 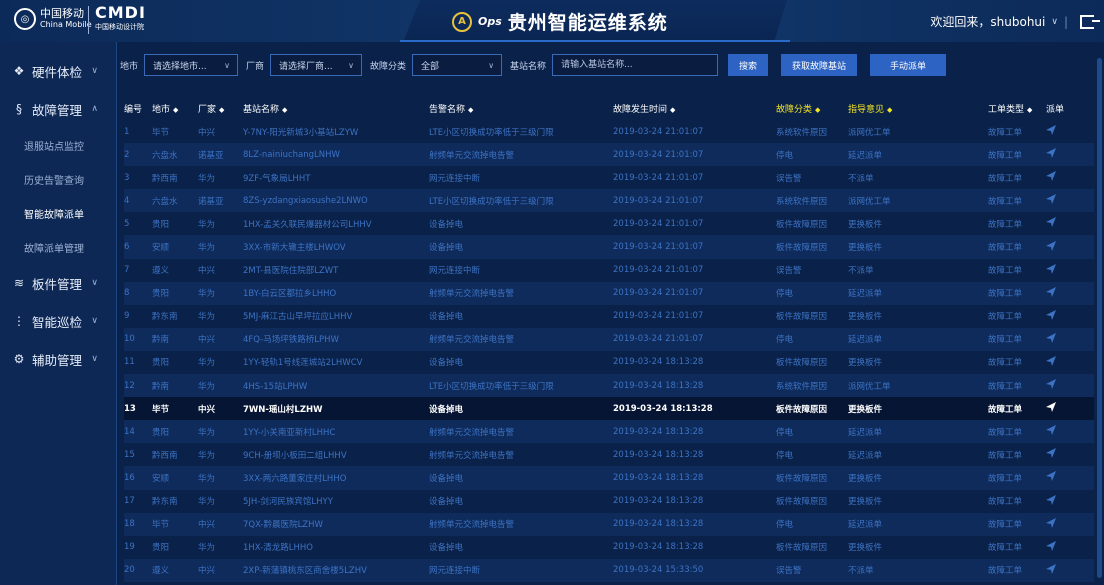 What do you see at coordinates (865, 155) in the screenshot?
I see `cell-guidance: 延迟派单` at bounding box center [865, 155].